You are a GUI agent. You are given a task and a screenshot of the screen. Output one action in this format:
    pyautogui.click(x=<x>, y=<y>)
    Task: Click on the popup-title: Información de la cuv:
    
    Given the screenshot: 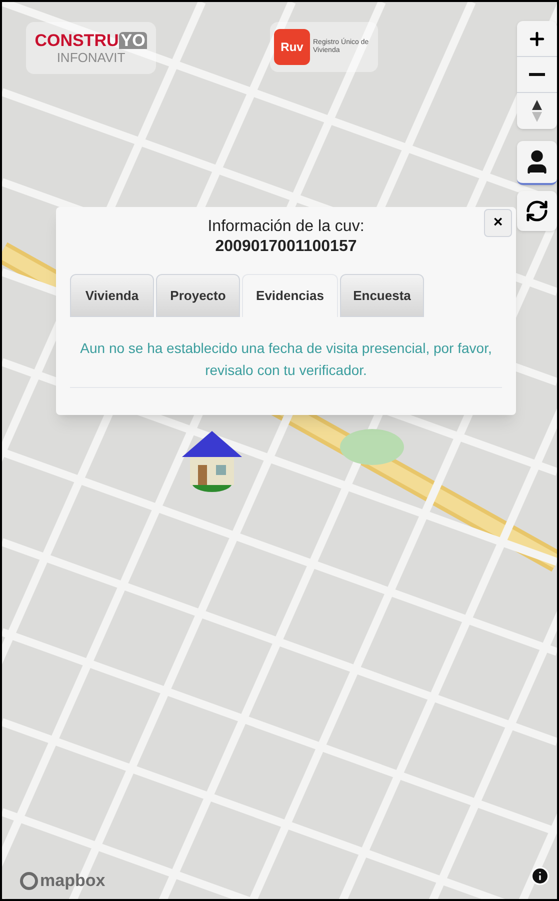 What is the action you would take?
    pyautogui.click(x=286, y=227)
    